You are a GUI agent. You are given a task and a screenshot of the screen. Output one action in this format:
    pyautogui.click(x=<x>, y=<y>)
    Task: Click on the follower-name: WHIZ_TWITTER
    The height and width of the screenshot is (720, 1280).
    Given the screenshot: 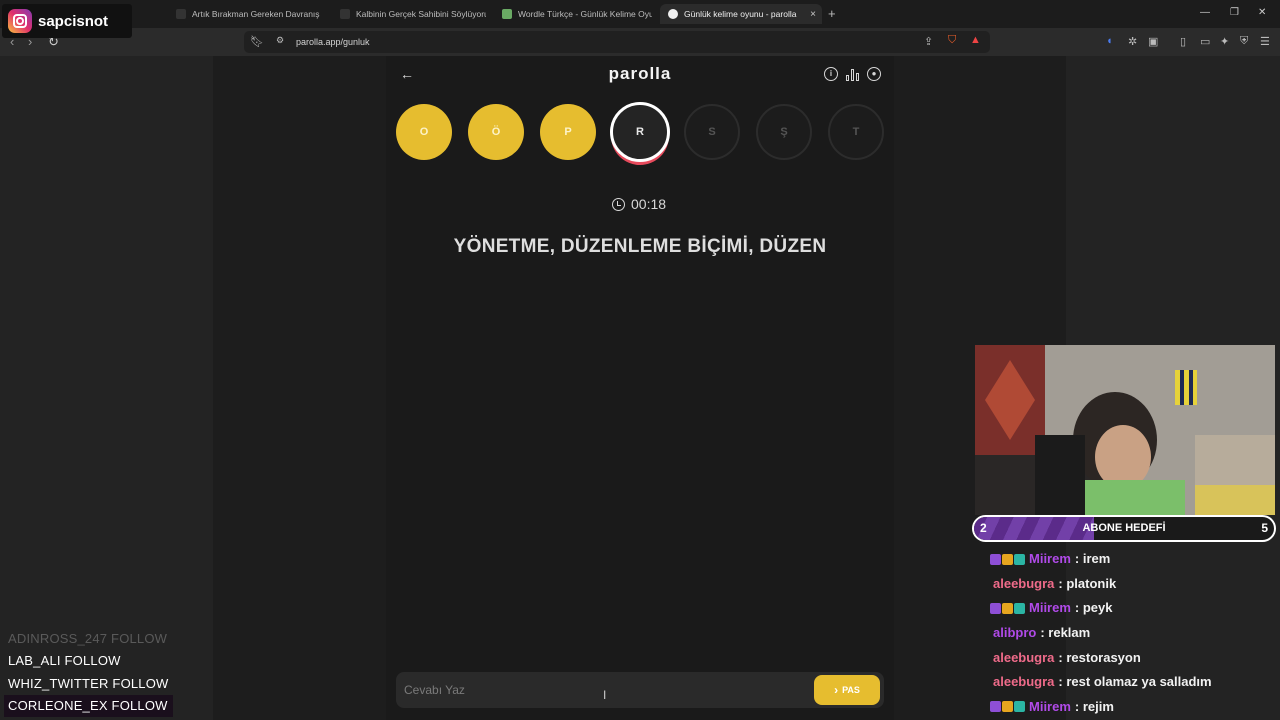 What is the action you would take?
    pyautogui.click(x=58, y=683)
    